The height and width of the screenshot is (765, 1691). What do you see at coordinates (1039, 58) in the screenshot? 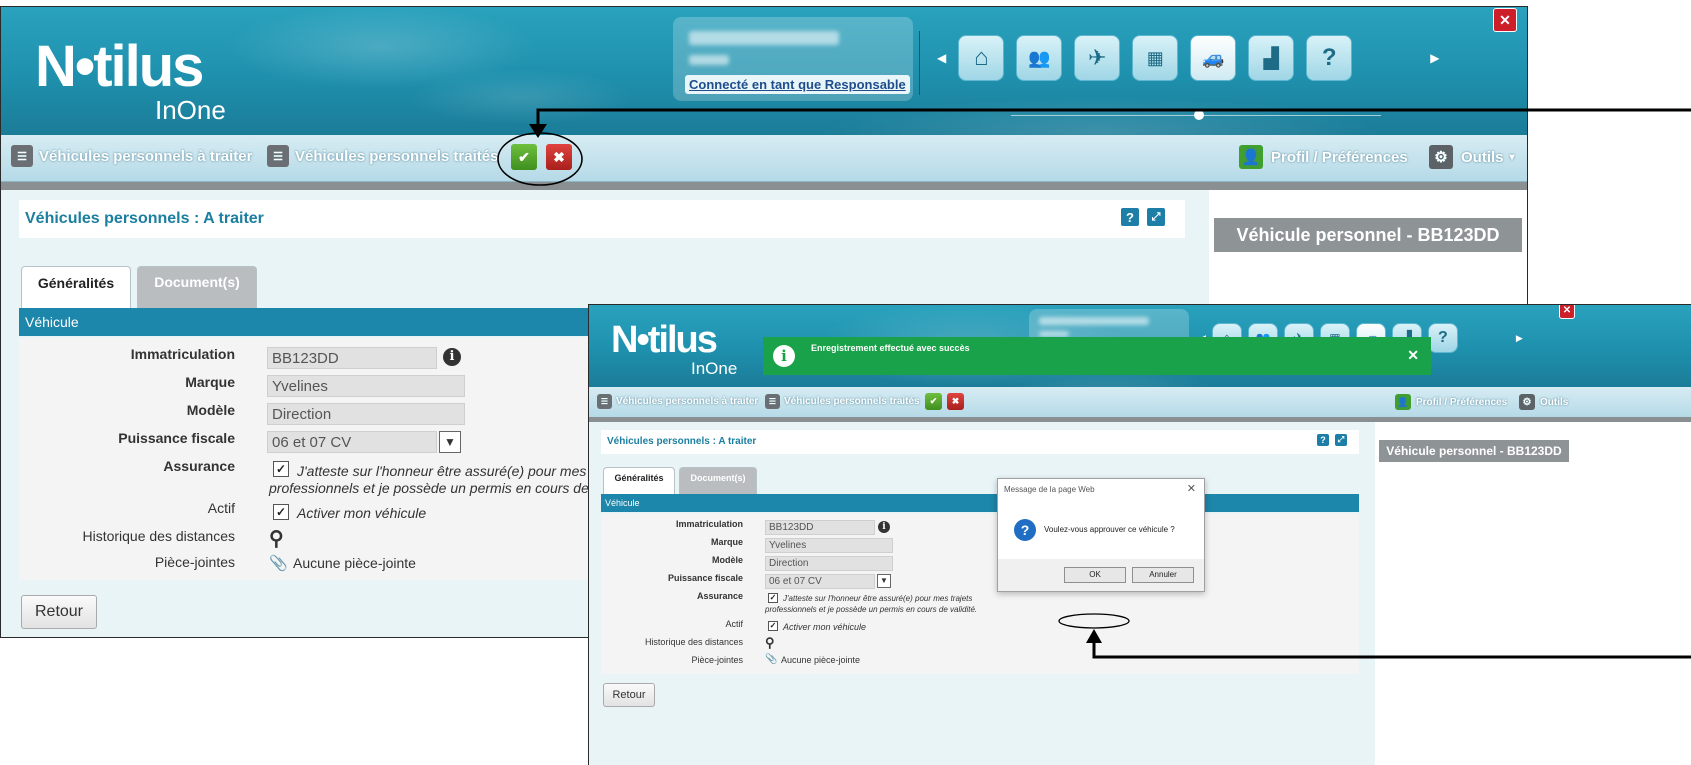
I see `nav-users: 👥` at bounding box center [1039, 58].